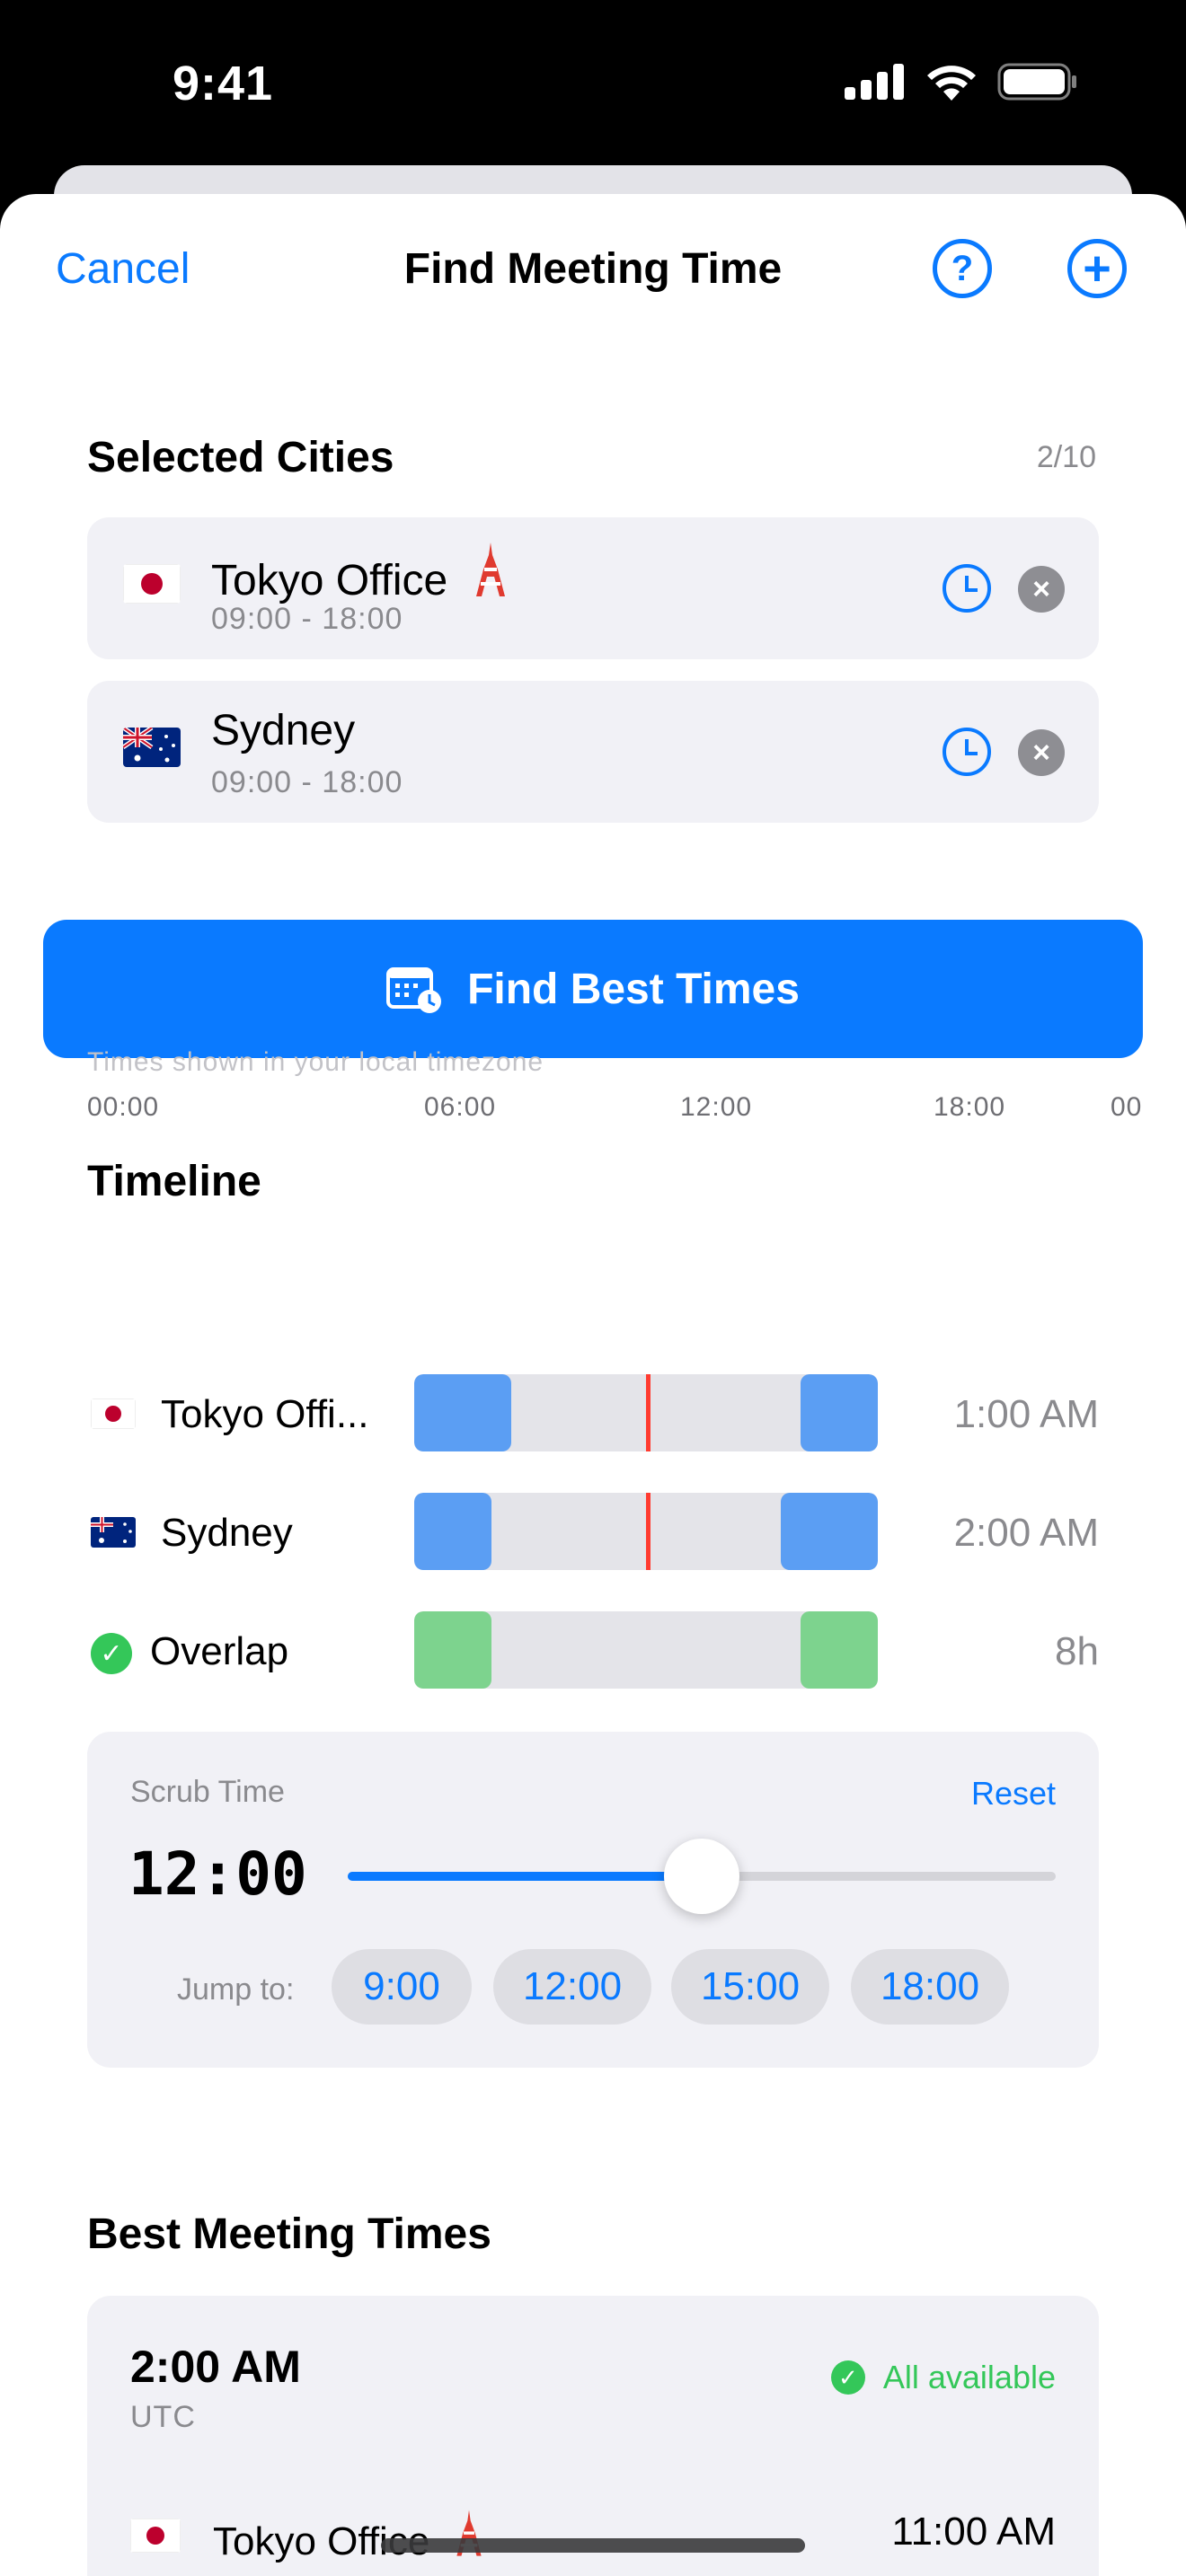 The height and width of the screenshot is (2576, 1186). I want to click on time-slider, so click(702, 1876).